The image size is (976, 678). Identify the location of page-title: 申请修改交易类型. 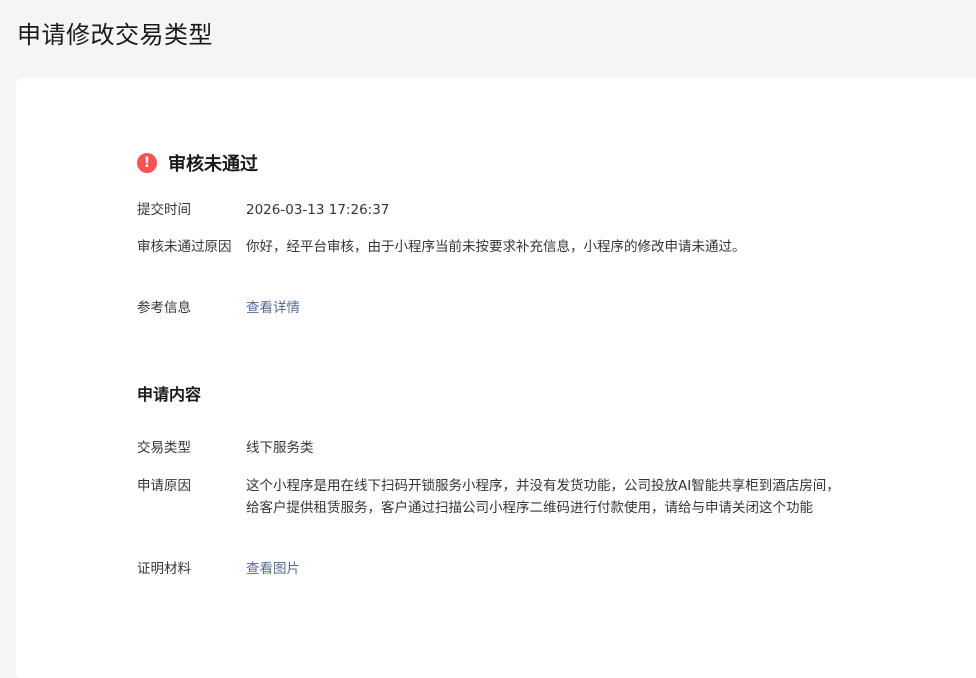
(115, 35).